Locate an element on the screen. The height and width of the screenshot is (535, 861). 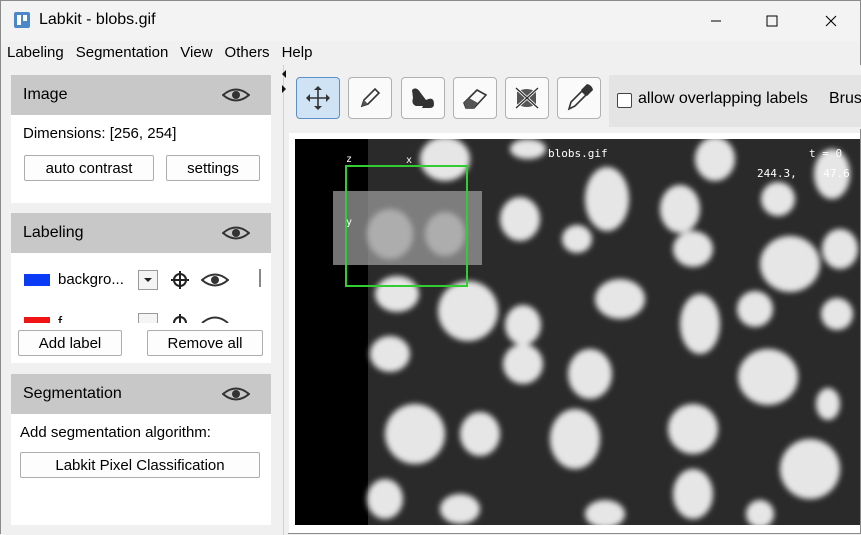
image-settings-button: settings is located at coordinates (213, 168).